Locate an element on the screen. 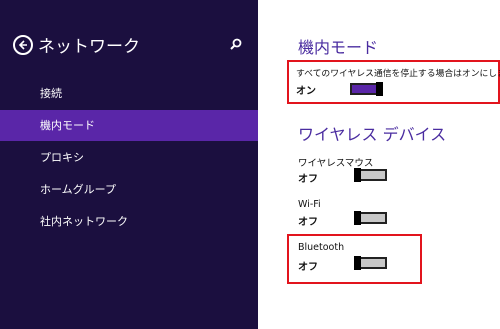 This screenshot has width=500, height=329. sidebar-title: ネットワーク is located at coordinates (89, 47).